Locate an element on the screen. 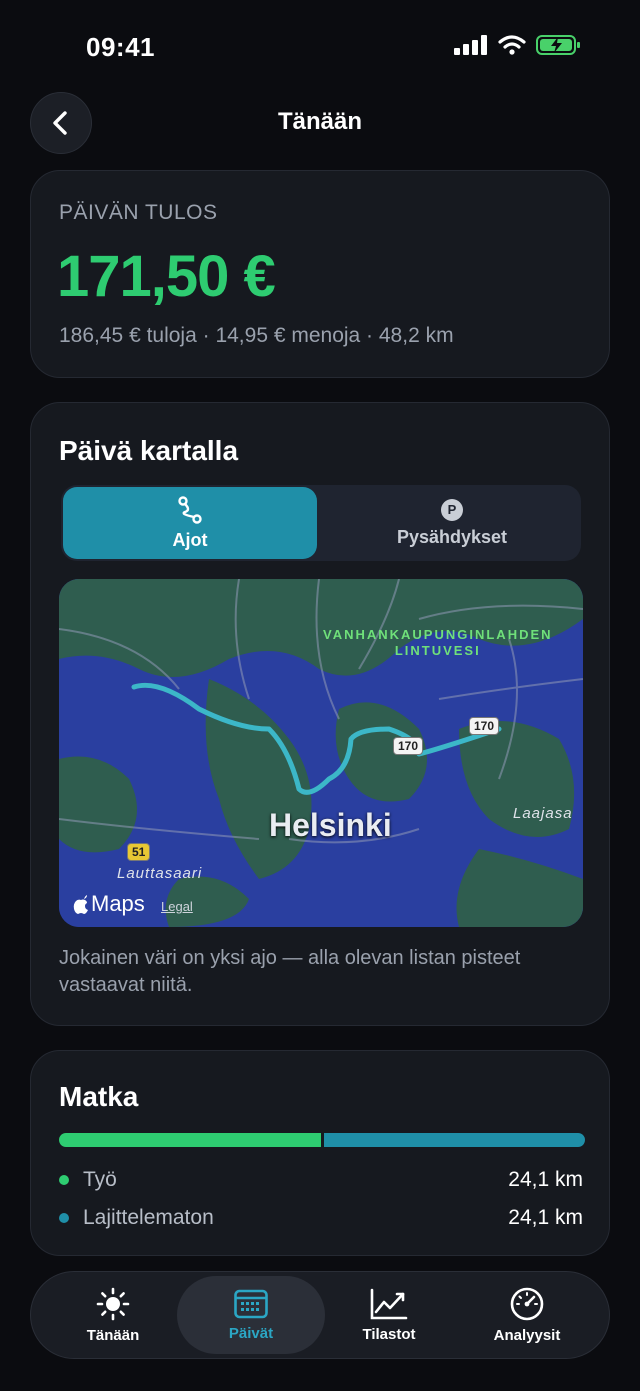 The height and width of the screenshot is (1391, 640). road-shield: 51 is located at coordinates (139, 852).